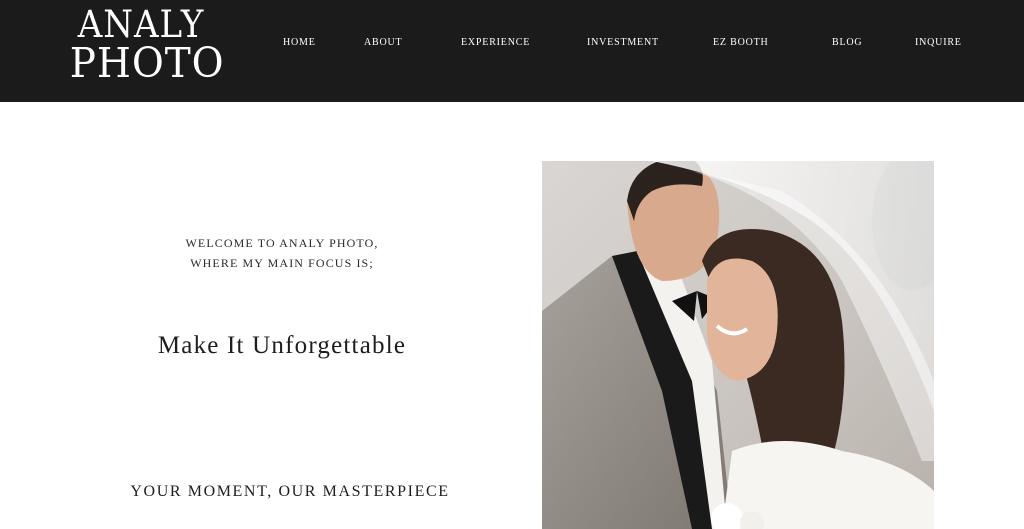  I want to click on nav-ez-booth: EZ BOOTH, so click(741, 42).